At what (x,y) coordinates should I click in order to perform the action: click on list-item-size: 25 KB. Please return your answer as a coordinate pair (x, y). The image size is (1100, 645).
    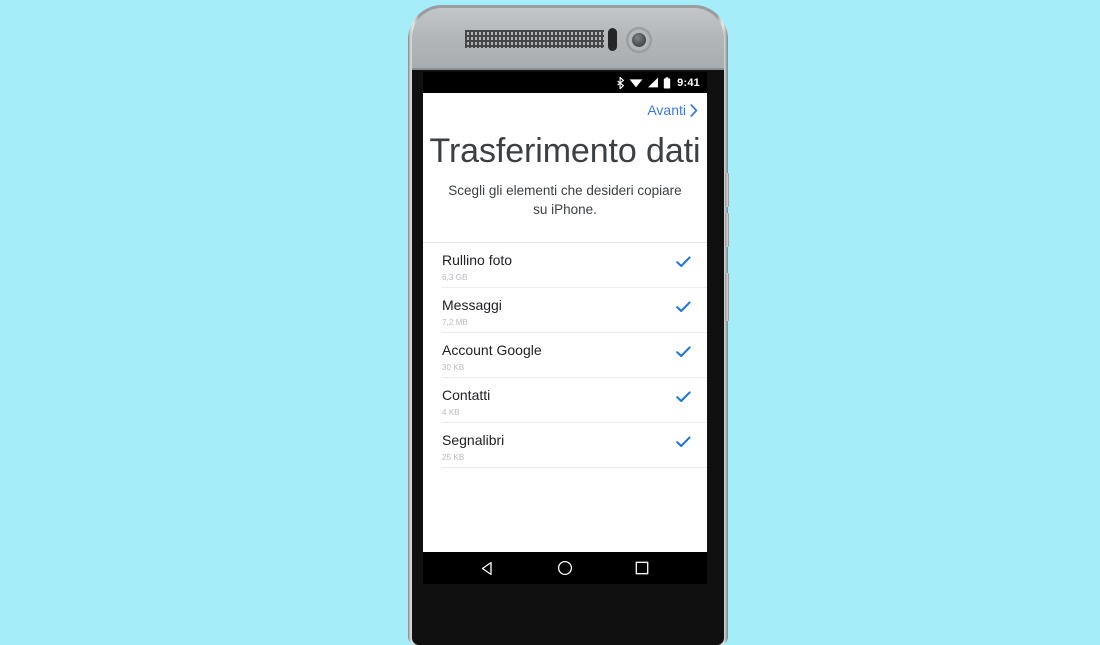
    Looking at the image, I should click on (453, 457).